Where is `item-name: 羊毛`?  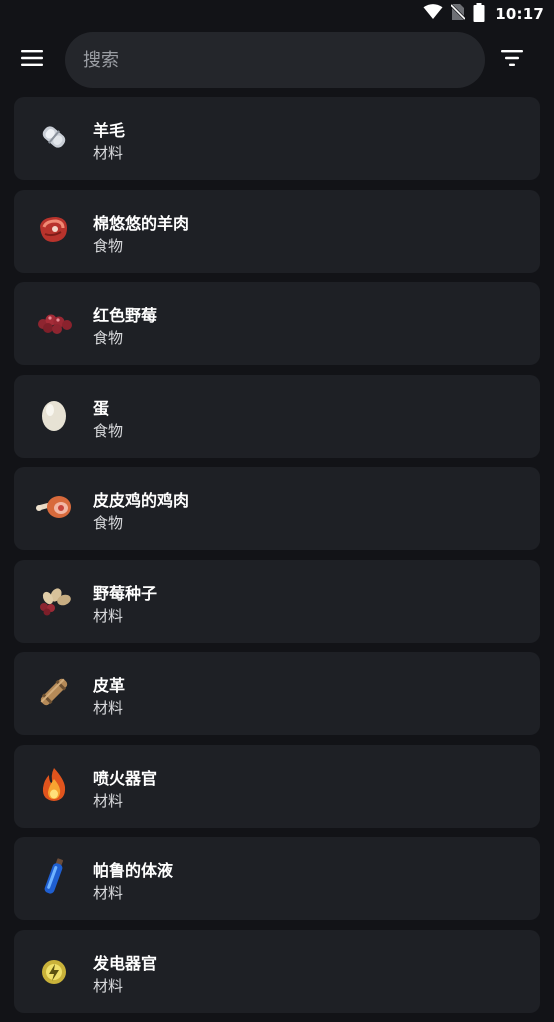 item-name: 羊毛 is located at coordinates (109, 130).